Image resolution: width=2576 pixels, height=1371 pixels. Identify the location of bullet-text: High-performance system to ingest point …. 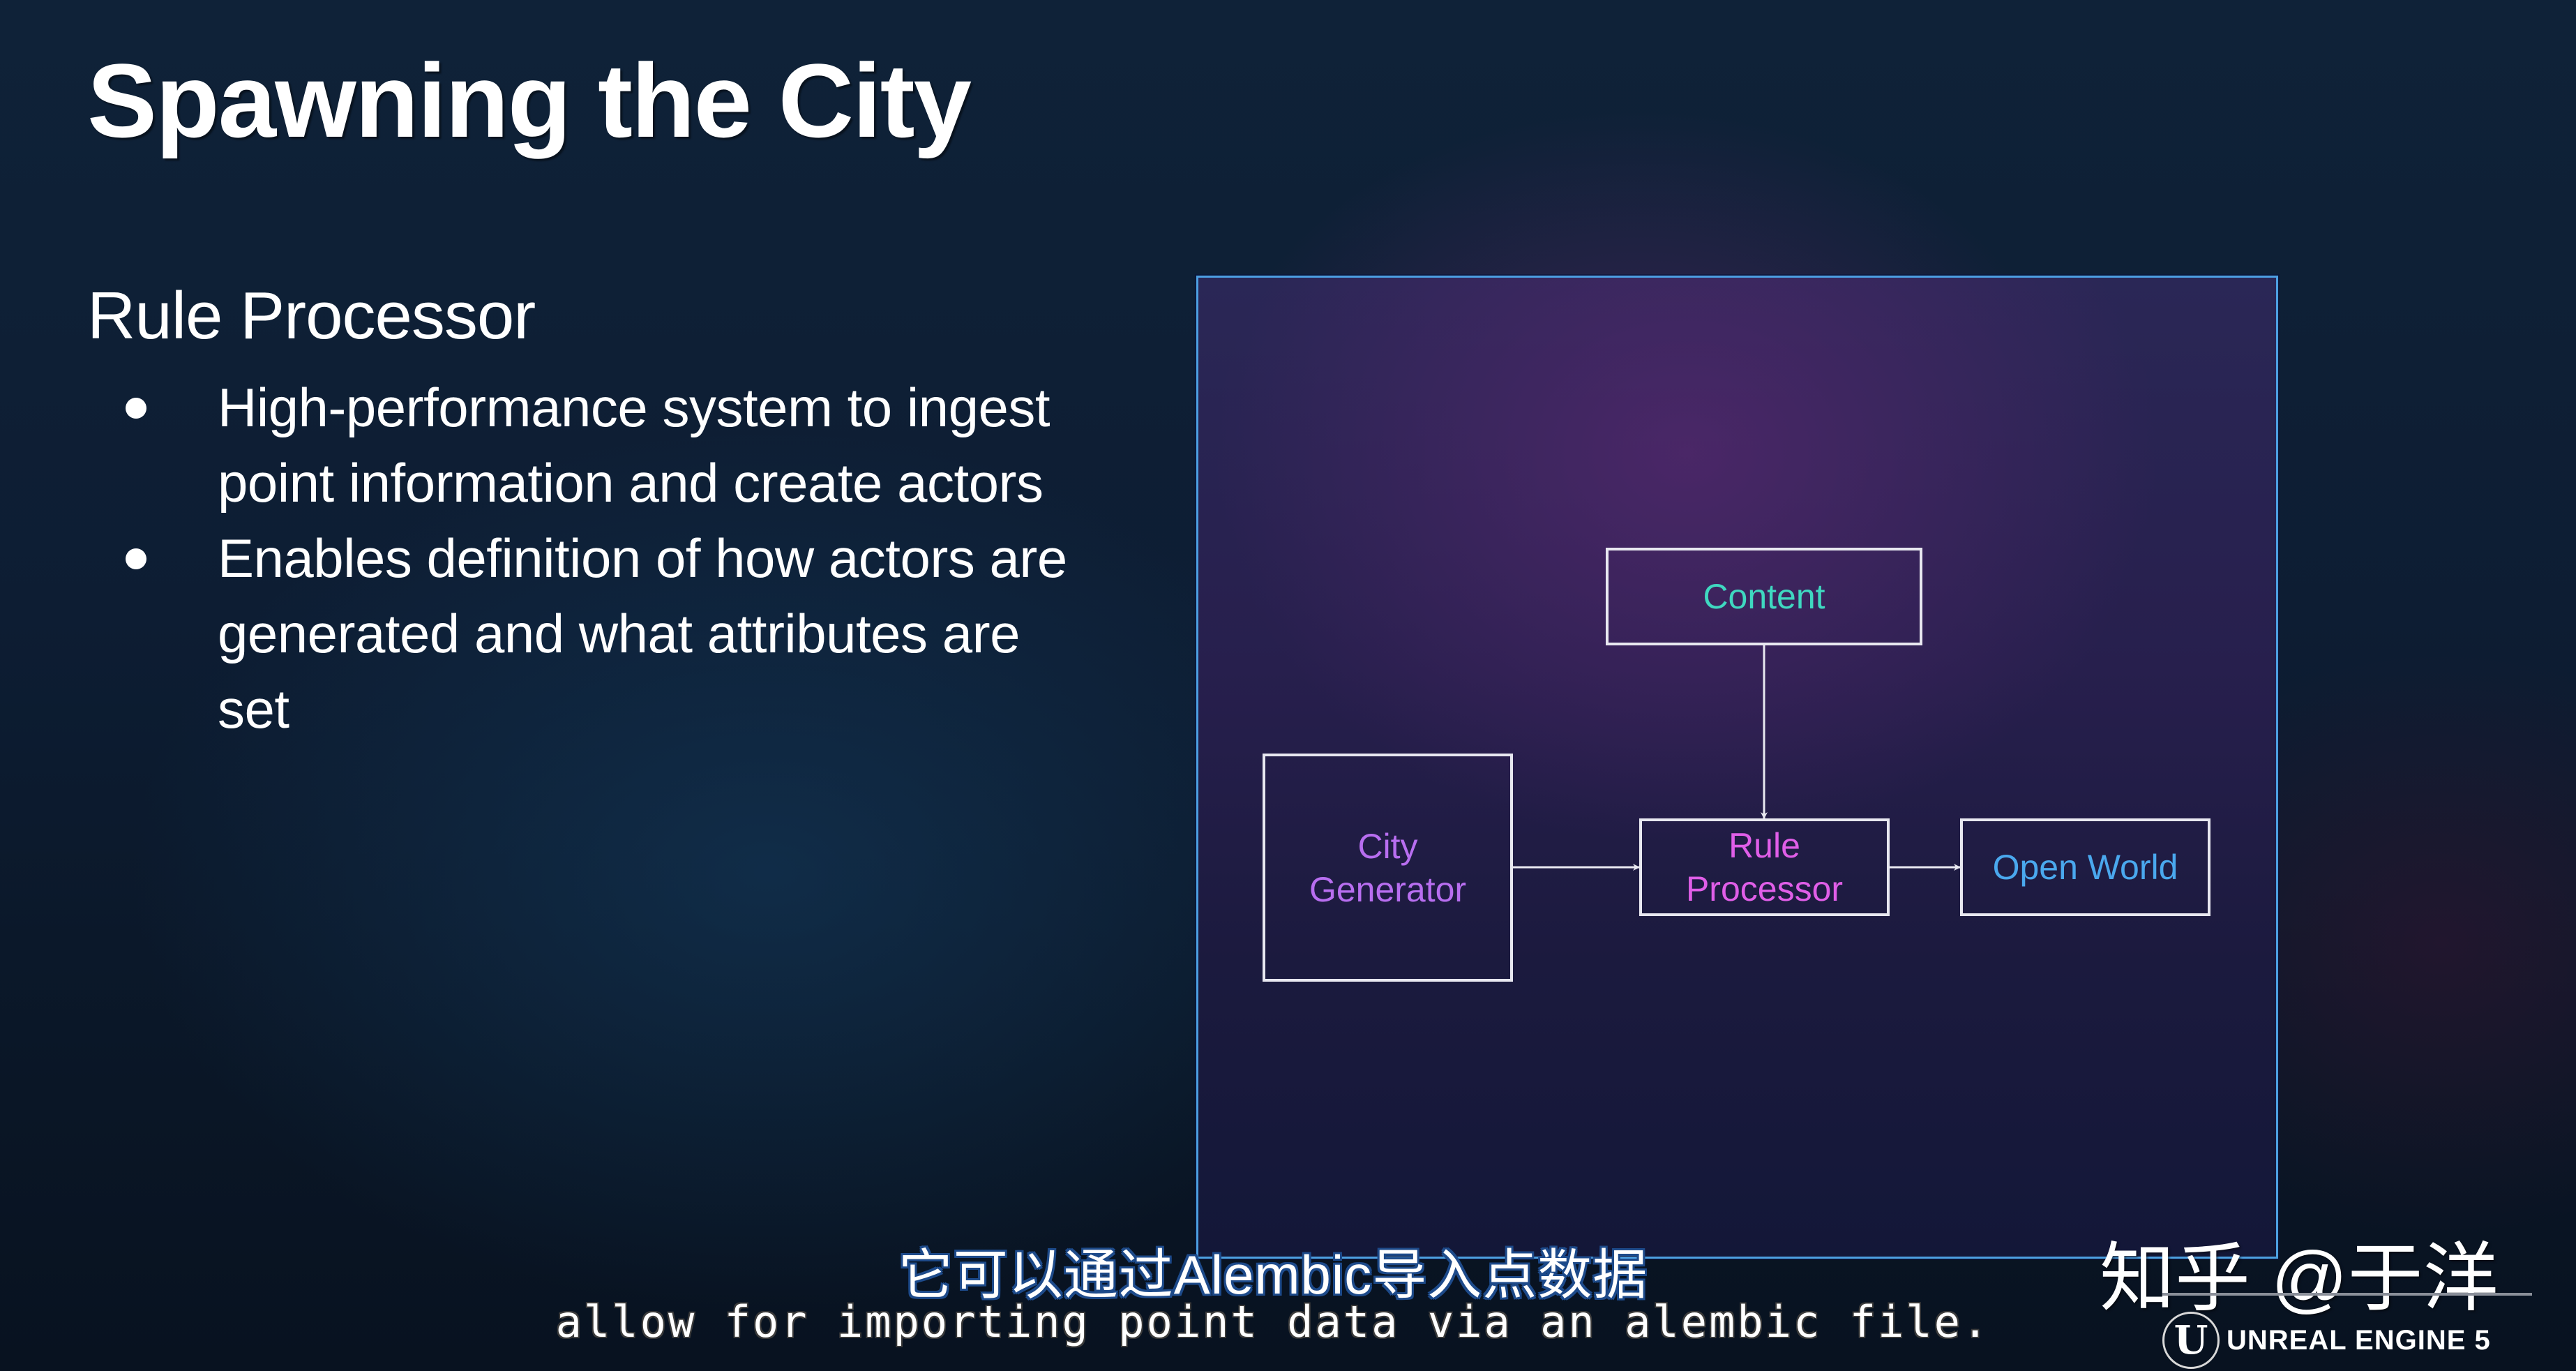
(634, 445).